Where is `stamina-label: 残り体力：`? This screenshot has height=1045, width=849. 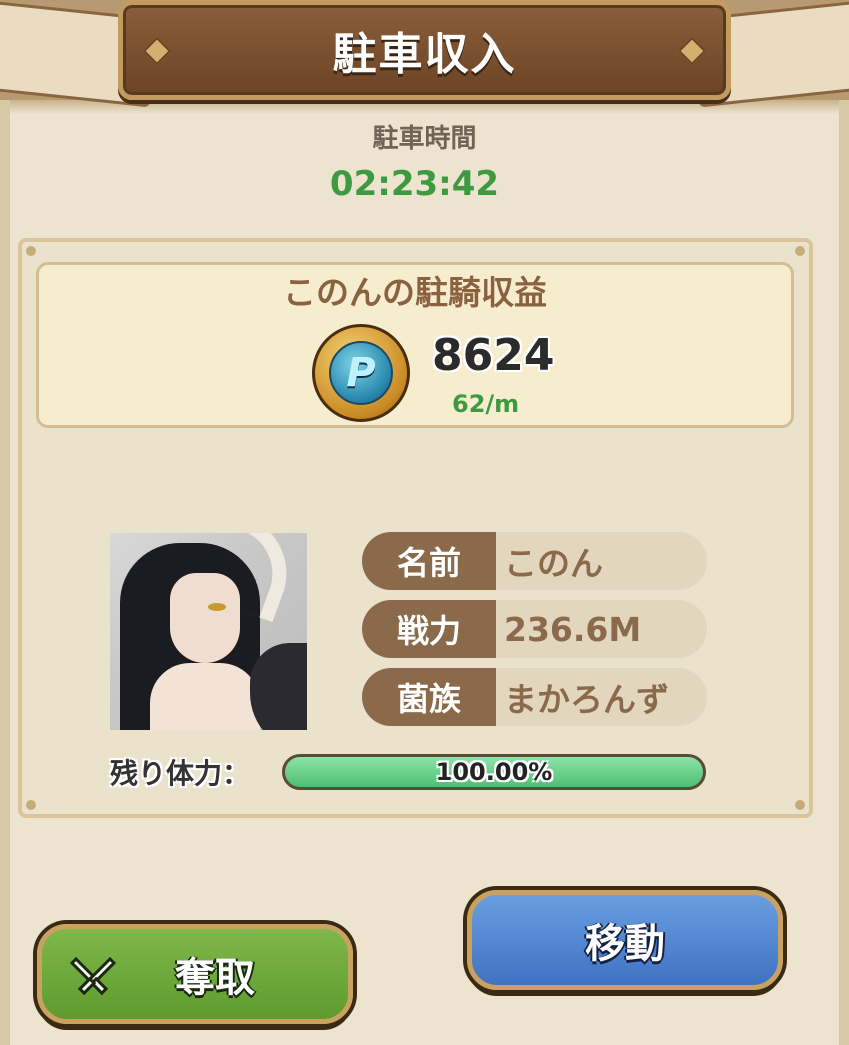 stamina-label: 残り体力： is located at coordinates (180, 773).